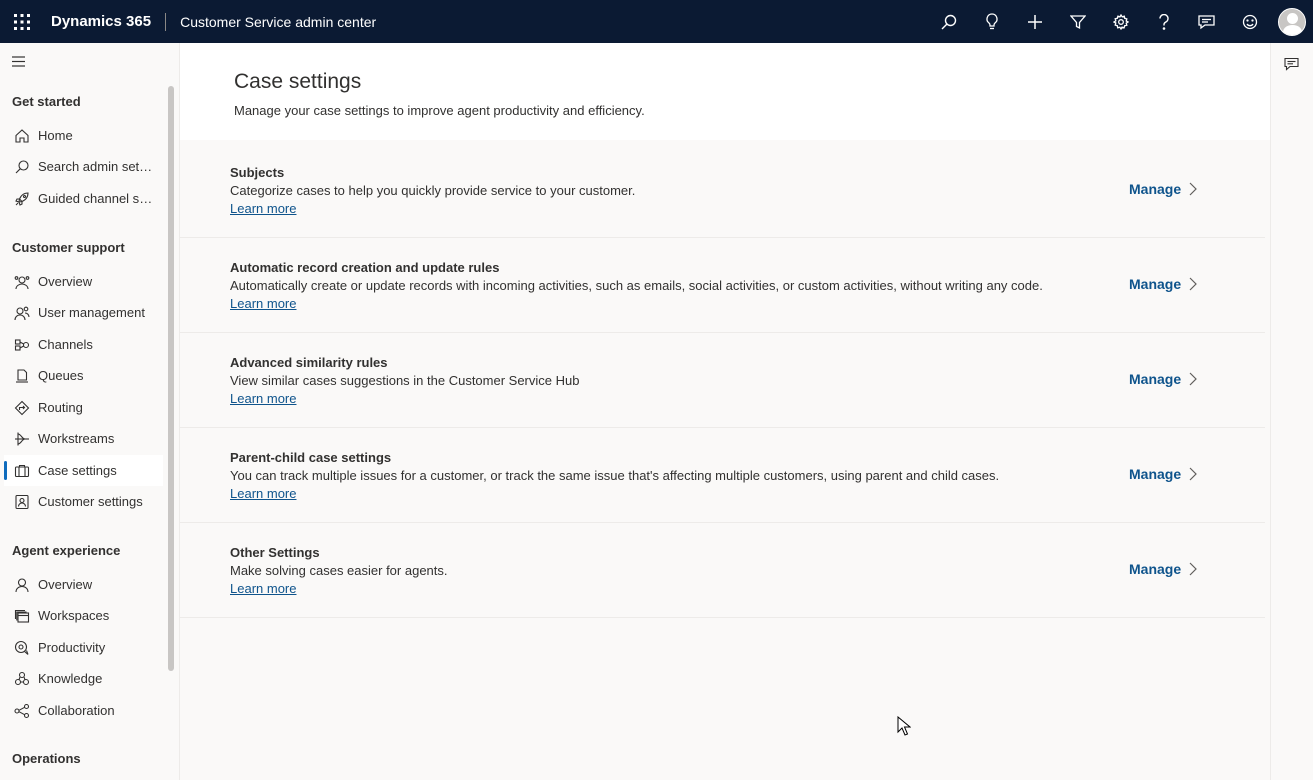  What do you see at coordinates (83, 135) in the screenshot?
I see `sidebar-item-home: Home` at bounding box center [83, 135].